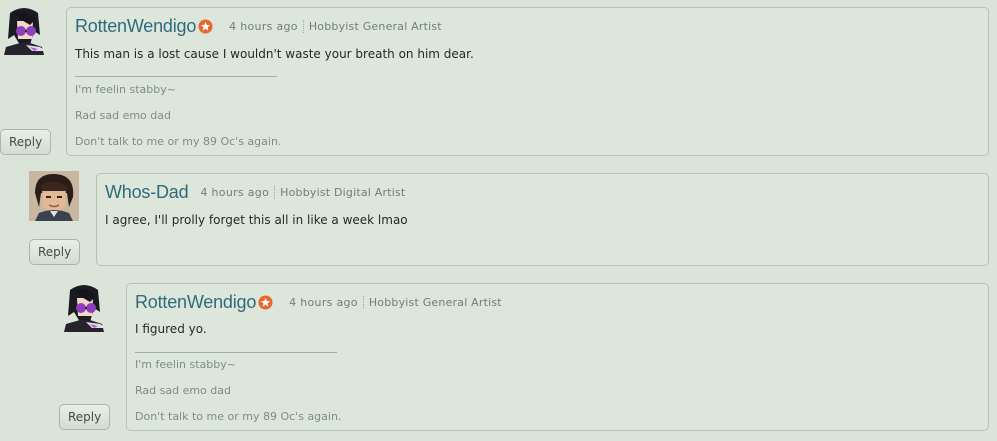 Image resolution: width=997 pixels, height=441 pixels. What do you see at coordinates (185, 364) in the screenshot?
I see `signature-line: I'm feelin stabby~` at bounding box center [185, 364].